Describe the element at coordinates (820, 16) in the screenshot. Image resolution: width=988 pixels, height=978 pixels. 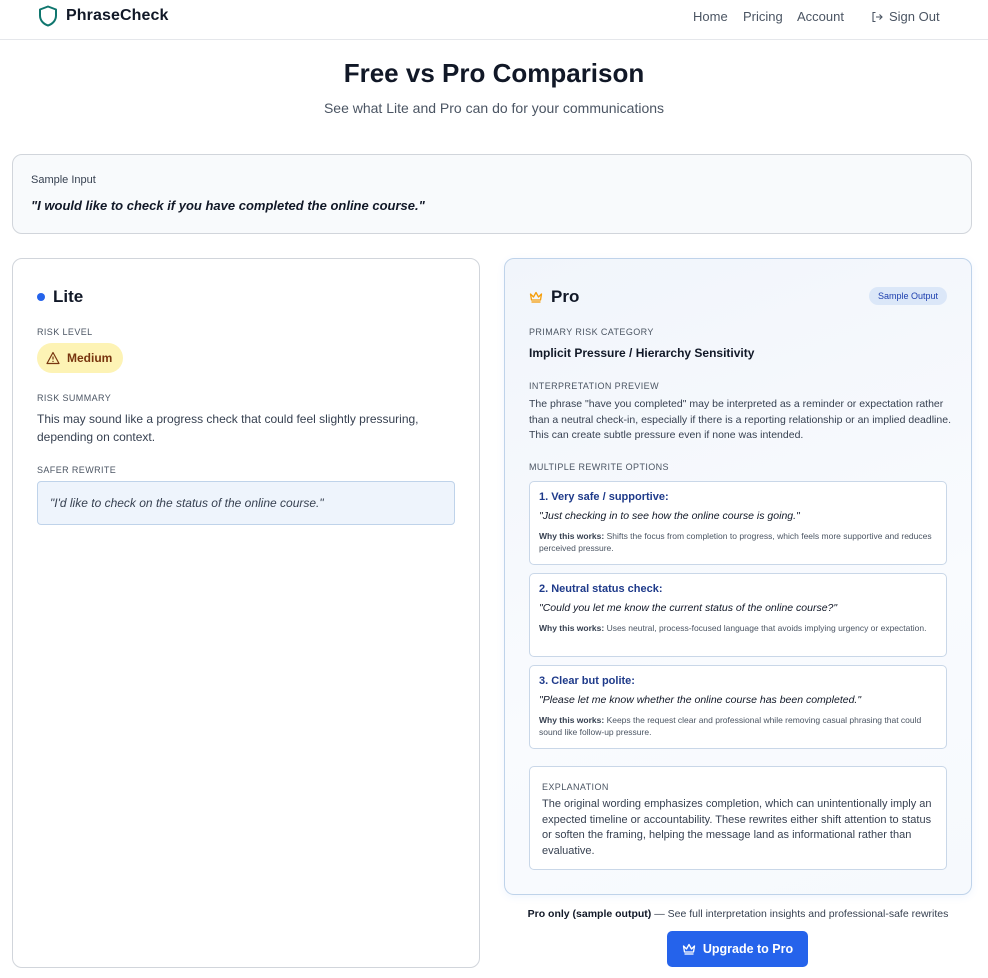
I see `nav-account-link: Account` at that location.